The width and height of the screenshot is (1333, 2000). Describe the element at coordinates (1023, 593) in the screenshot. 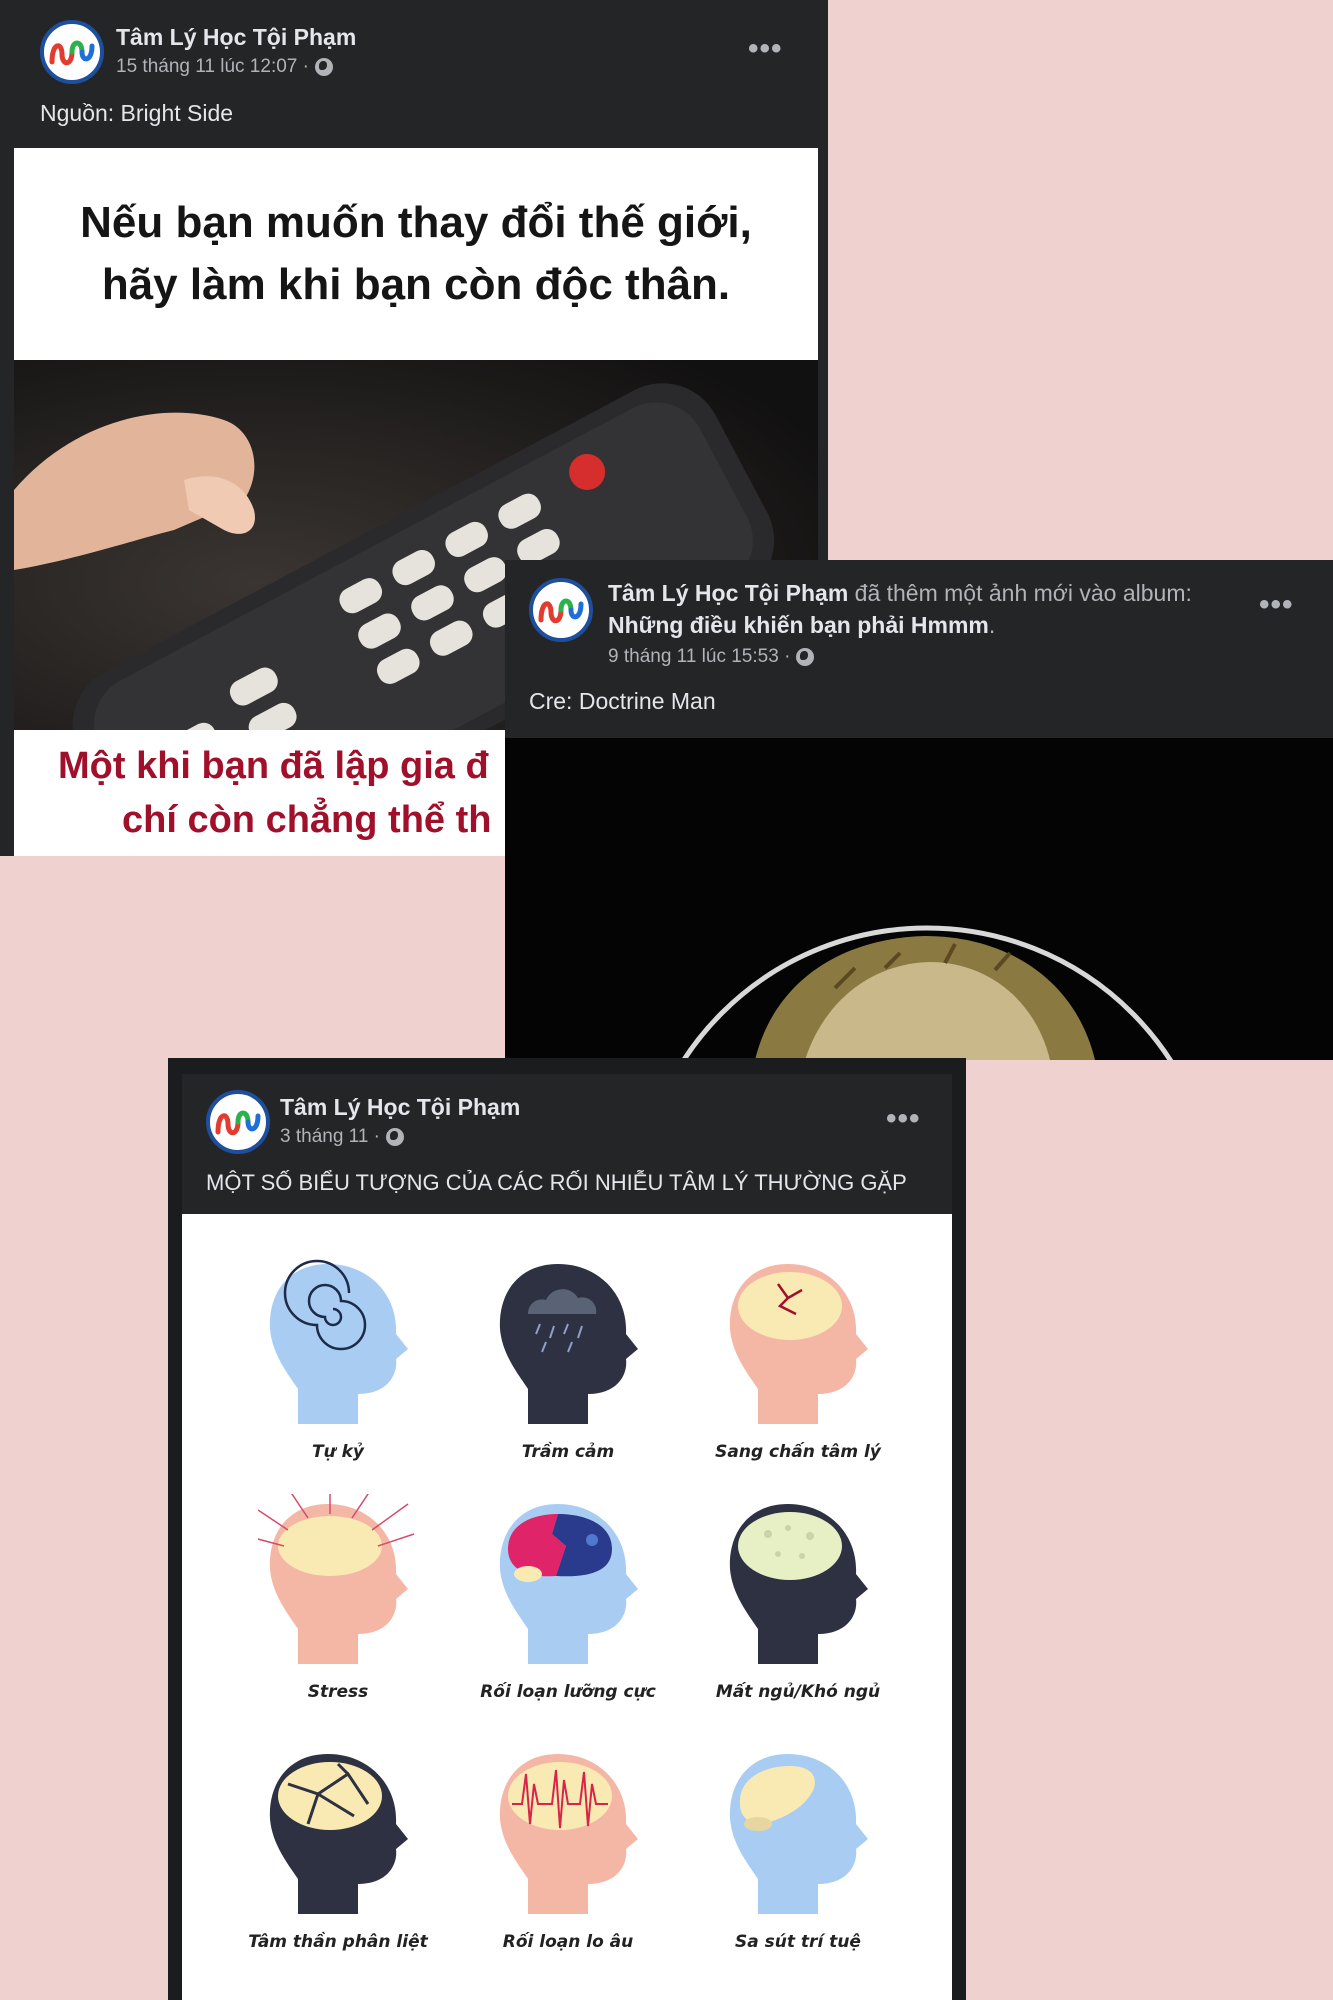

I see `post-action-text: đã thêm một ảnh mới vào album:` at that location.